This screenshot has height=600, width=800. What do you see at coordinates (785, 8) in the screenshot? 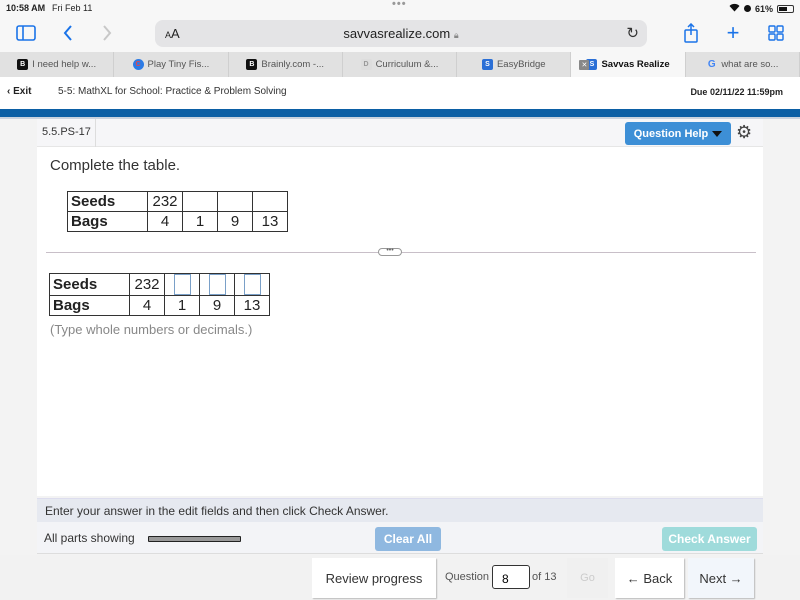
I see `battery-icon` at bounding box center [785, 8].